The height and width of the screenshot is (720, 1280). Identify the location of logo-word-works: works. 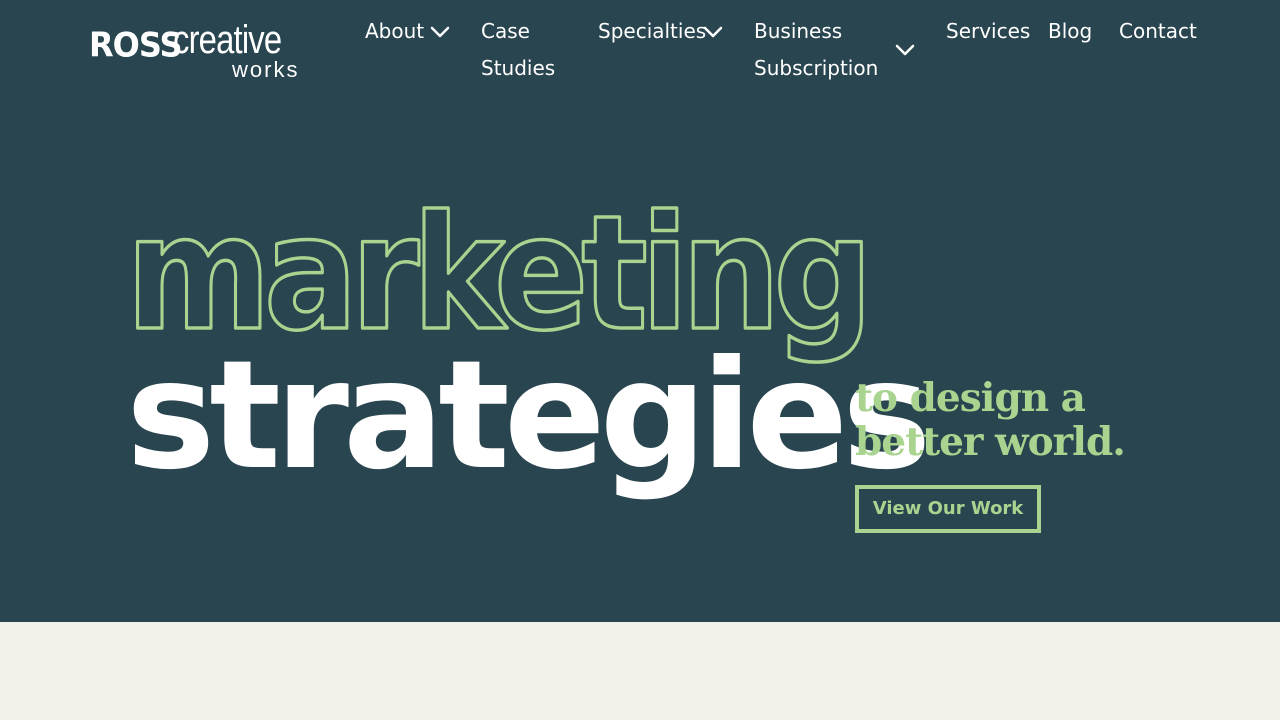
(266, 69).